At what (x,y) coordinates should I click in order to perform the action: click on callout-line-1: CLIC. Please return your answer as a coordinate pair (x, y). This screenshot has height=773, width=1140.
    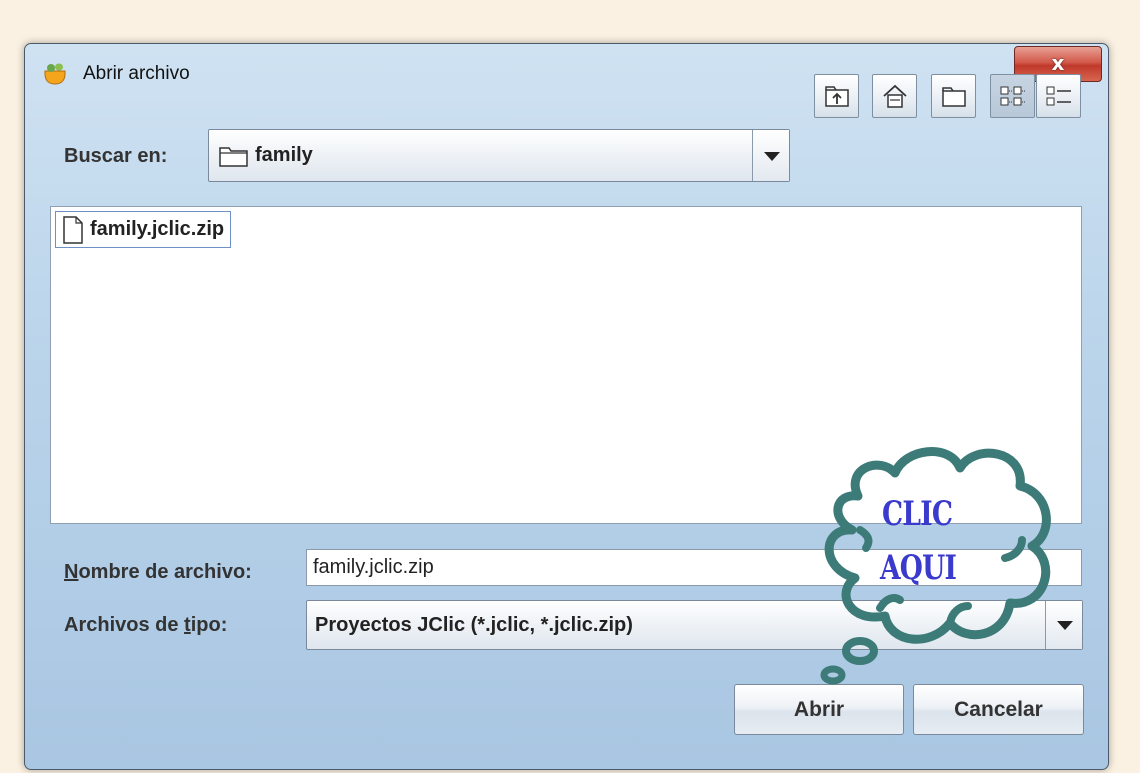
    Looking at the image, I should click on (917, 514).